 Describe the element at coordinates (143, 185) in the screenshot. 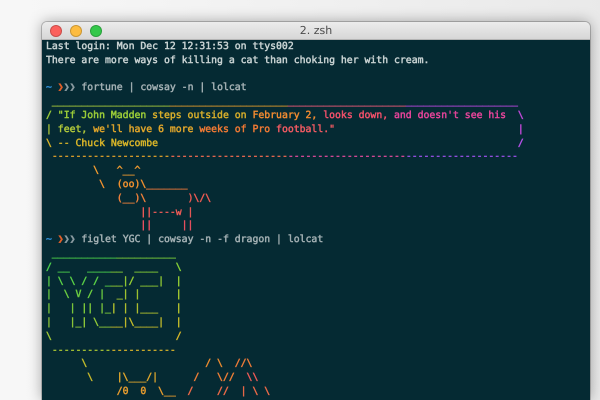

I see `terminal-line: \ (oo)\_______` at that location.